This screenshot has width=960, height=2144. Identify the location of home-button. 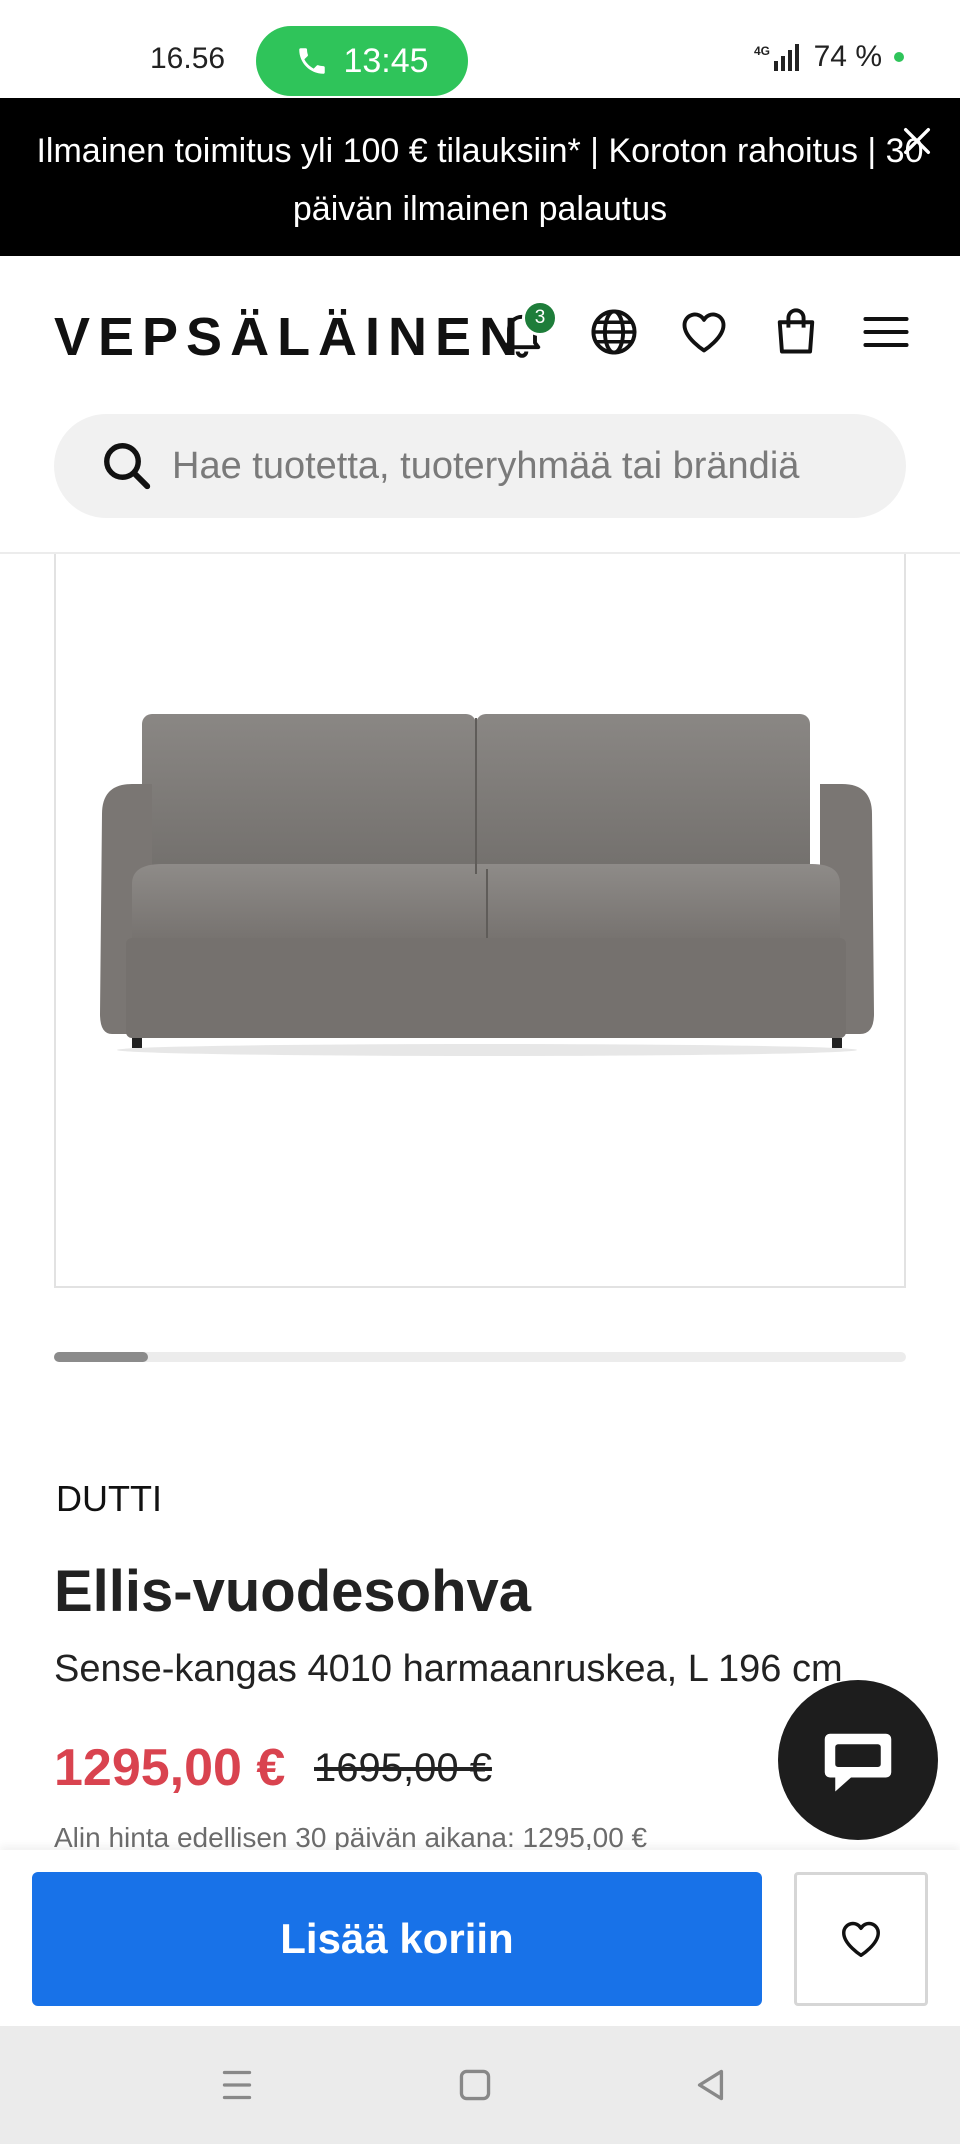
(475, 2085).